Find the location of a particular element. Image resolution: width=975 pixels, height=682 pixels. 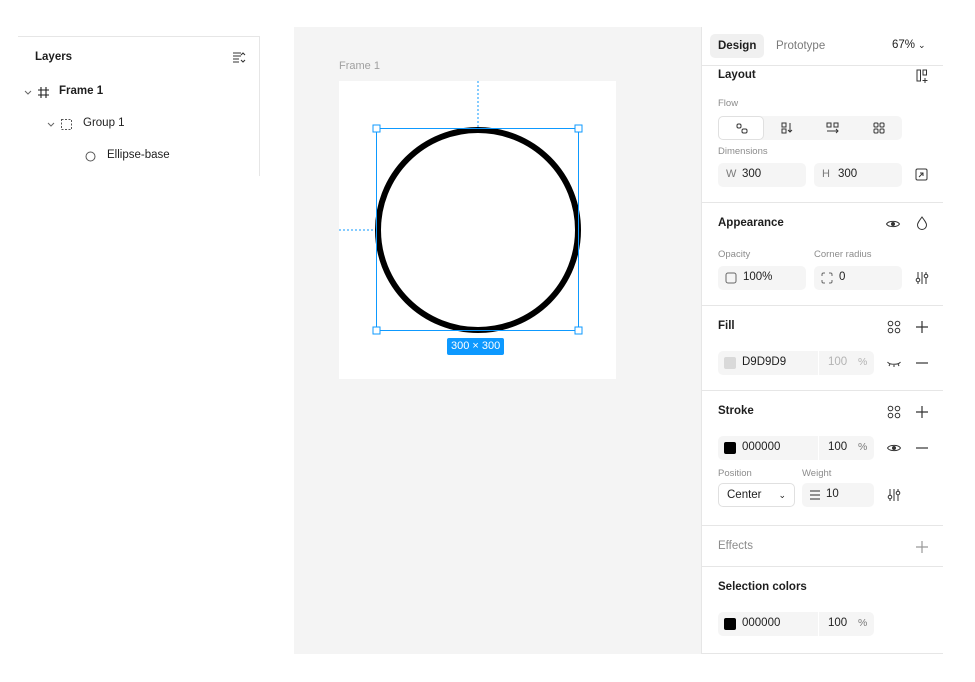

resize-handle-bottom-right is located at coordinates (578, 330).